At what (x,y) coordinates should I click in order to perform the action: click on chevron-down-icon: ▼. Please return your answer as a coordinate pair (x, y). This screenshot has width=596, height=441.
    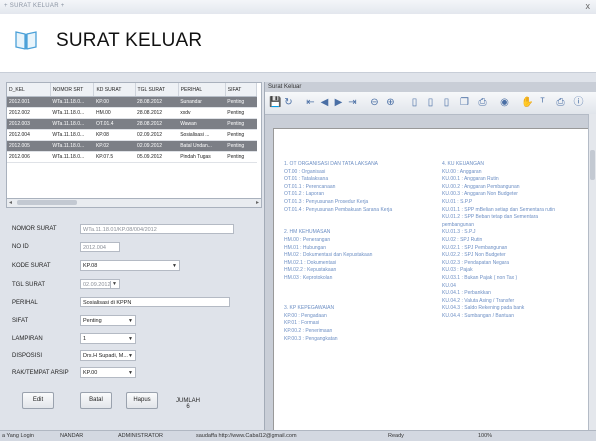
    Looking at the image, I should click on (130, 356).